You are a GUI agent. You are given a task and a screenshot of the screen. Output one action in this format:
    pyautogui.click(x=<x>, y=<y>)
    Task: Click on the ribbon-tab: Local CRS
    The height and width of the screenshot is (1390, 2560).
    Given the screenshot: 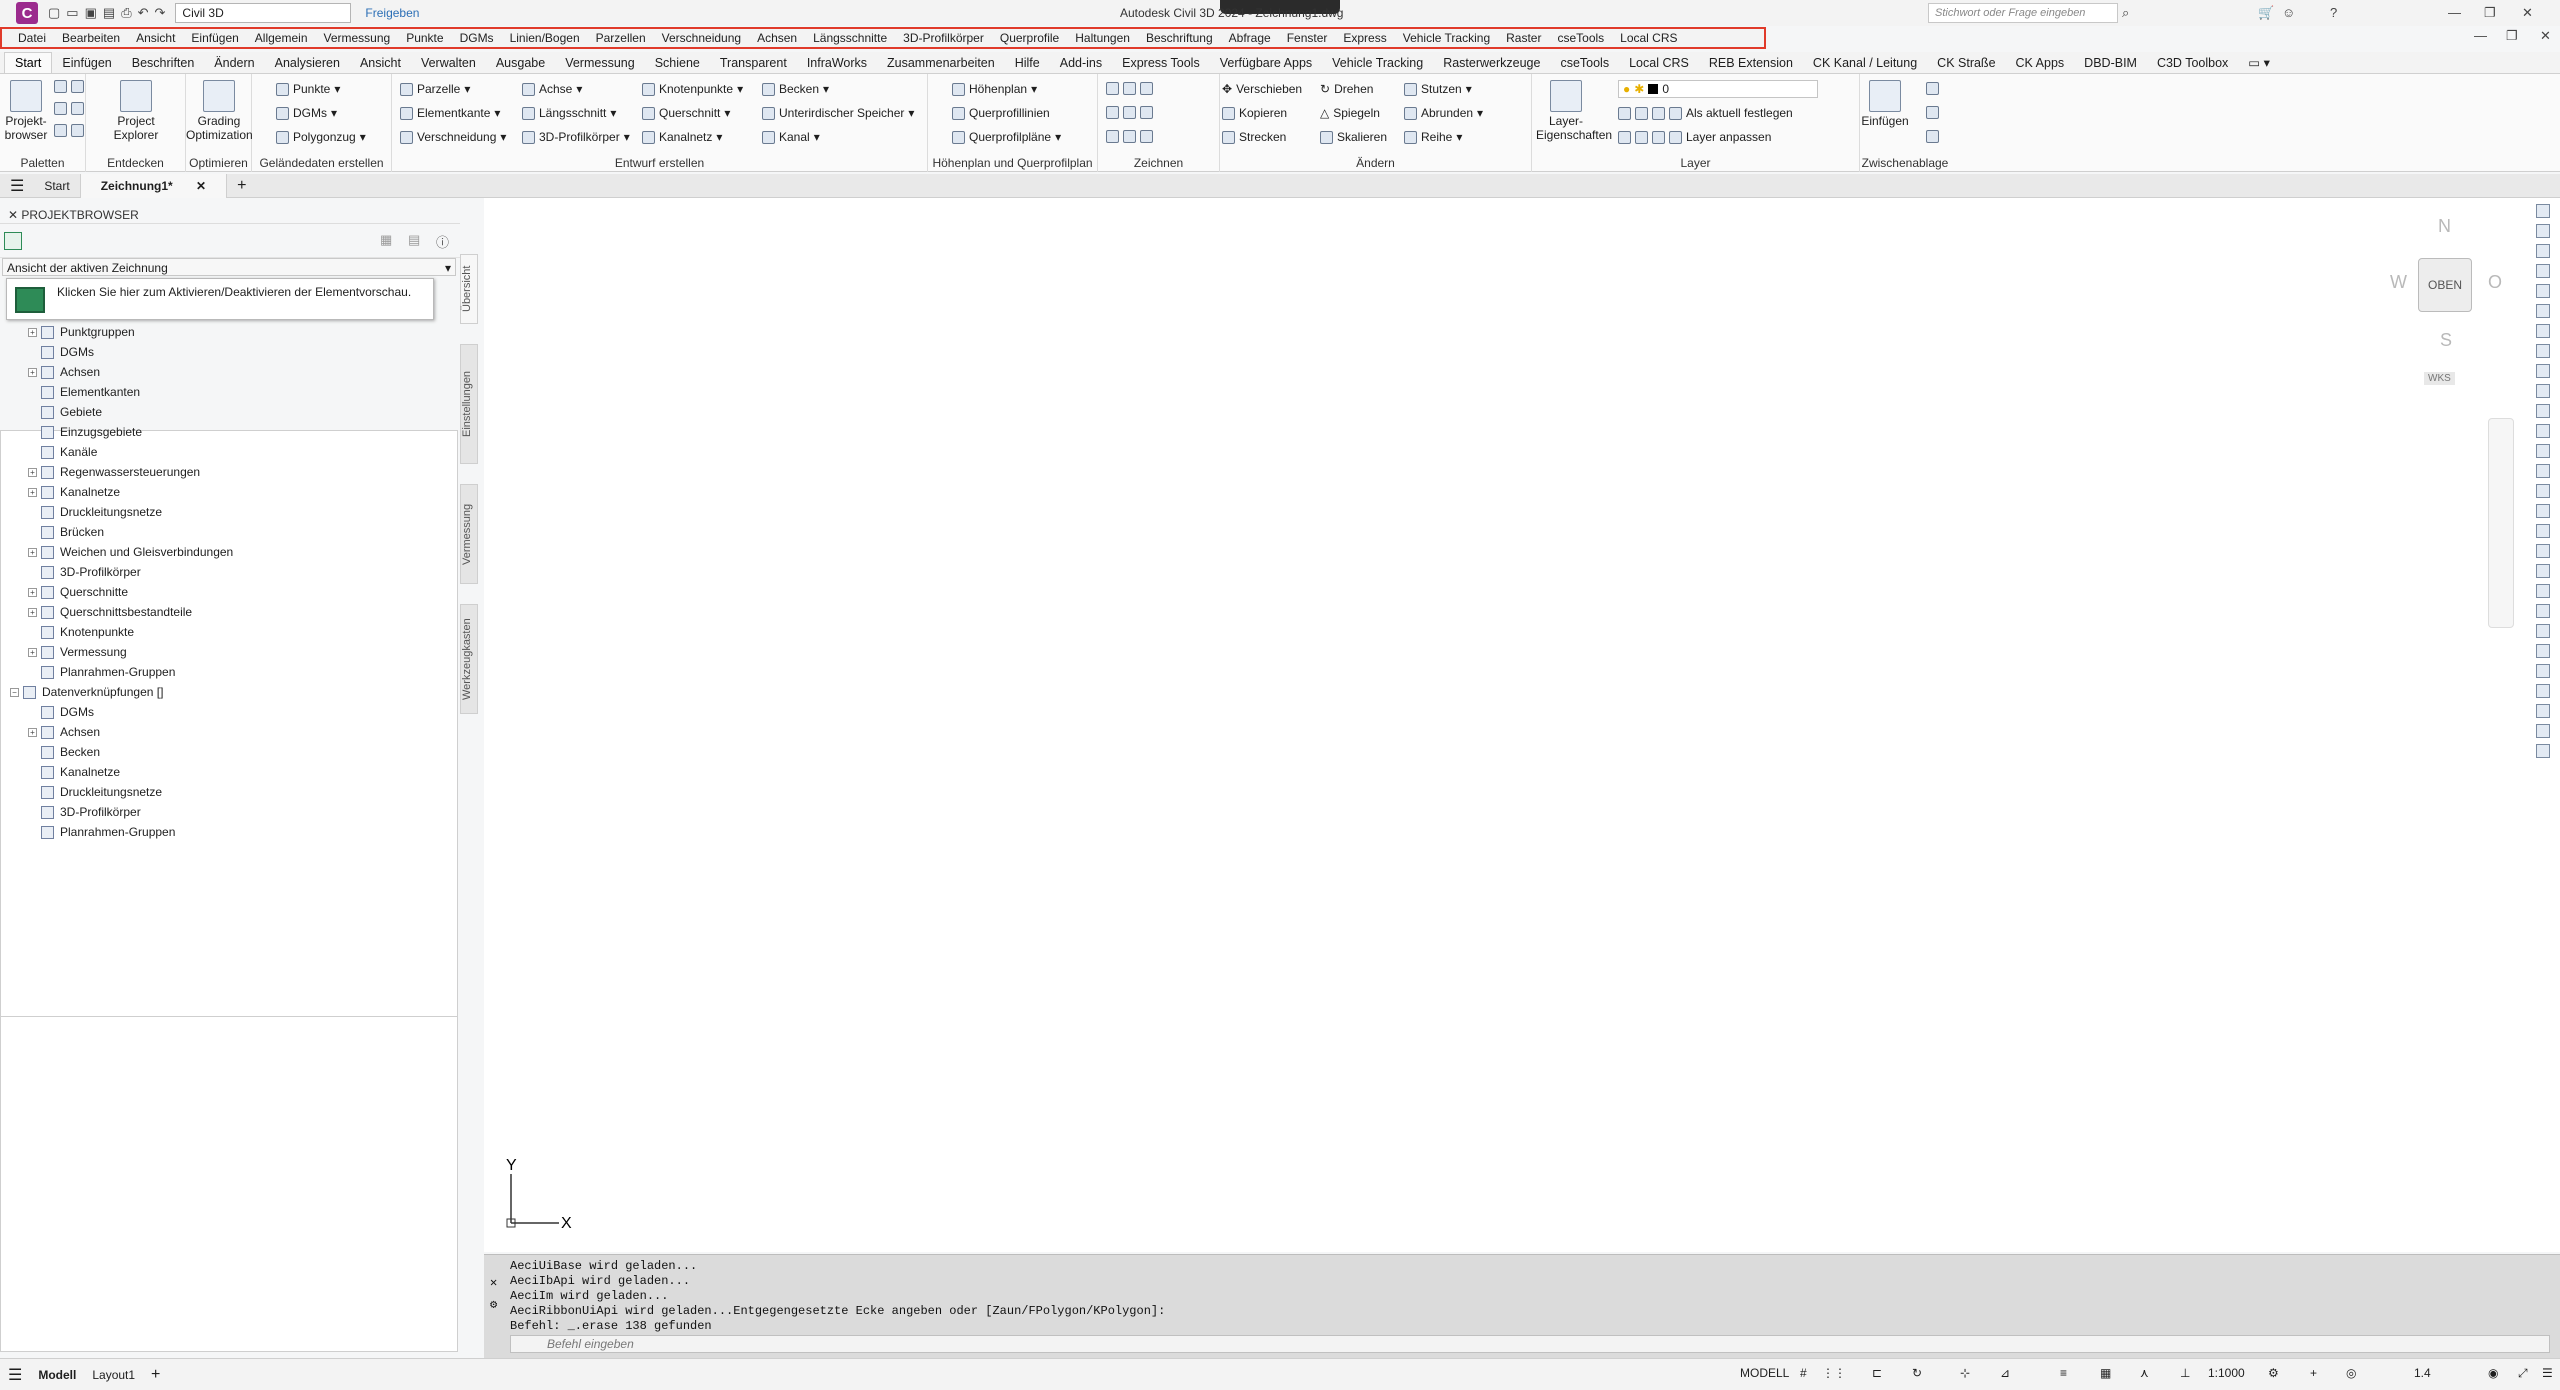 What is the action you would take?
    pyautogui.click(x=1659, y=63)
    